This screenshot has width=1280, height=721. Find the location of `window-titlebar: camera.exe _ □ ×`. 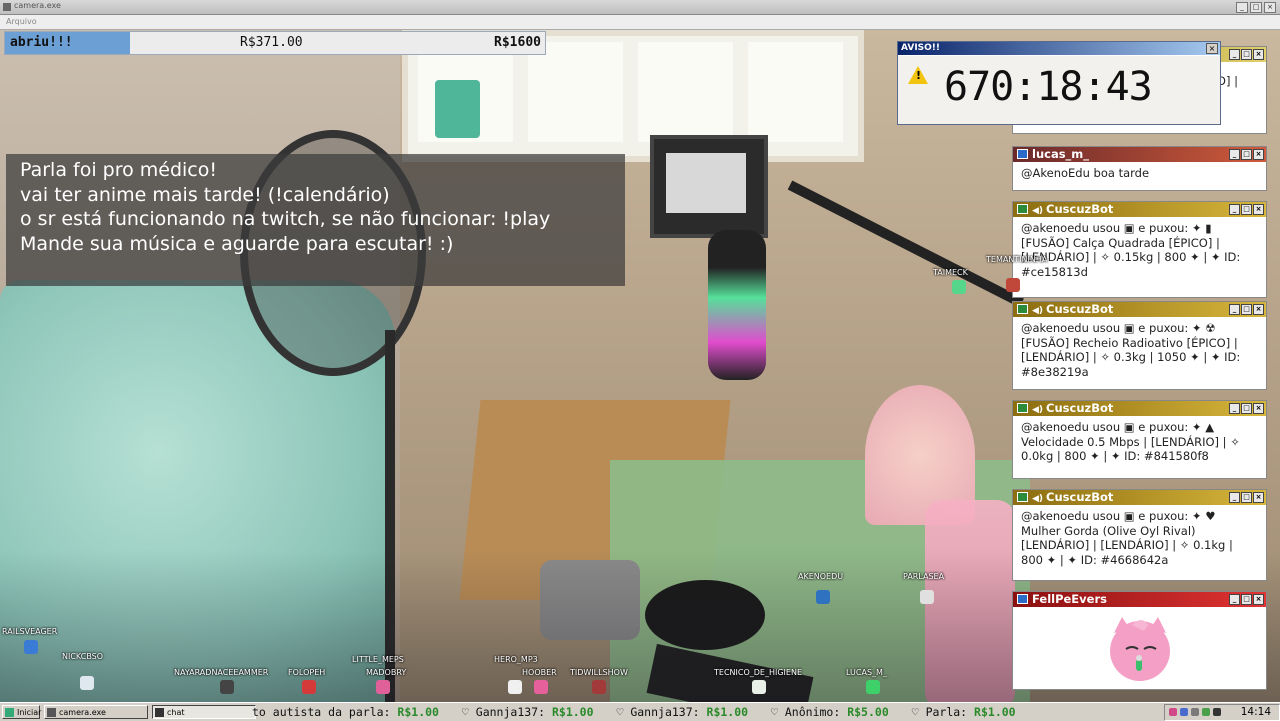

window-titlebar: camera.exe _ □ × is located at coordinates (640, 7).